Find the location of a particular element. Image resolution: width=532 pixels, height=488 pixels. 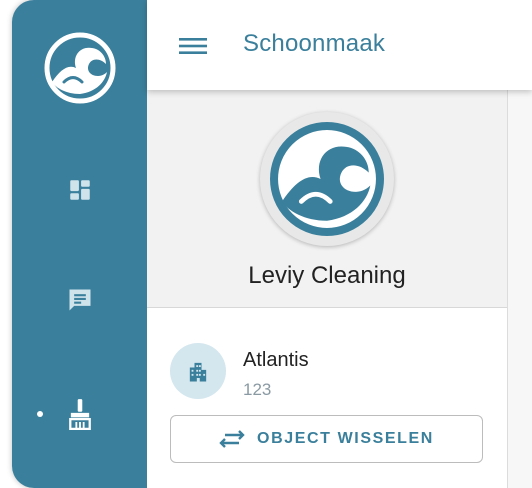

nav-item-chat is located at coordinates (80, 300).